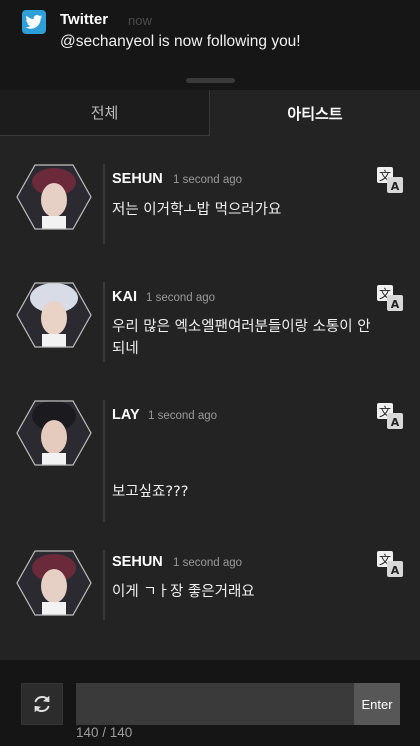 The image size is (420, 746). What do you see at coordinates (54, 315) in the screenshot?
I see `avatar-kai` at bounding box center [54, 315].